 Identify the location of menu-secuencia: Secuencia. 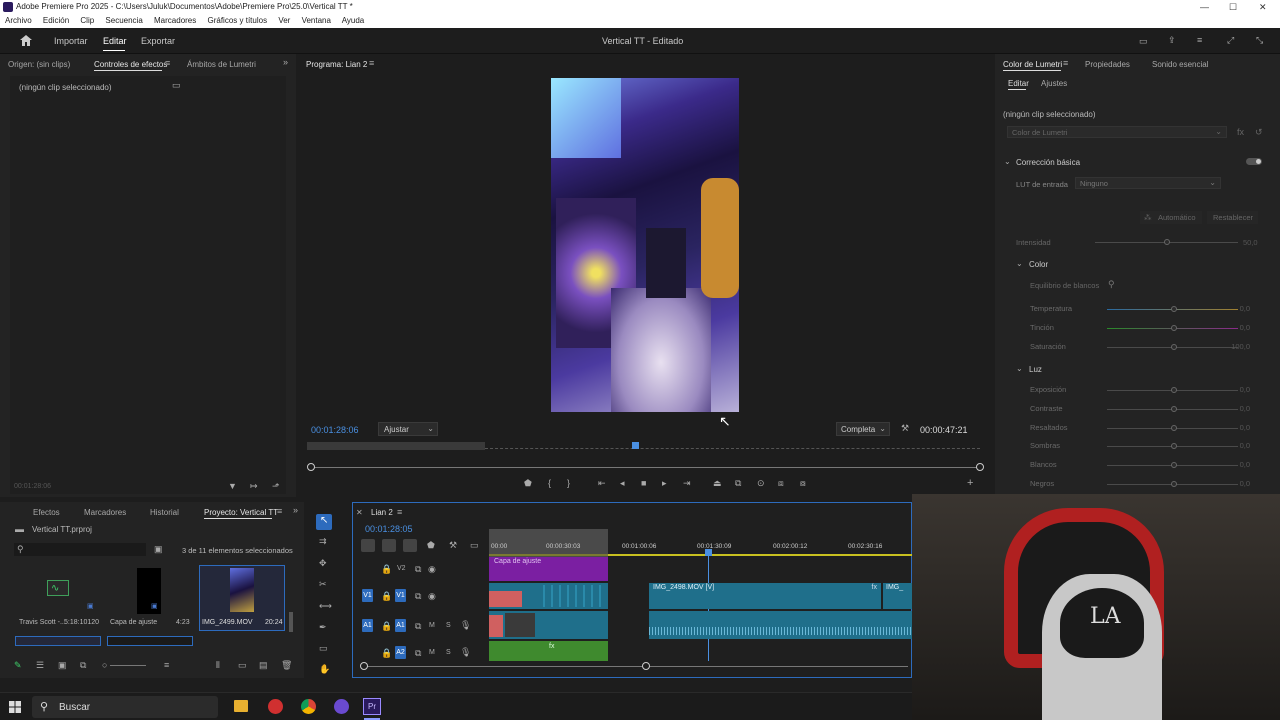
(123, 20).